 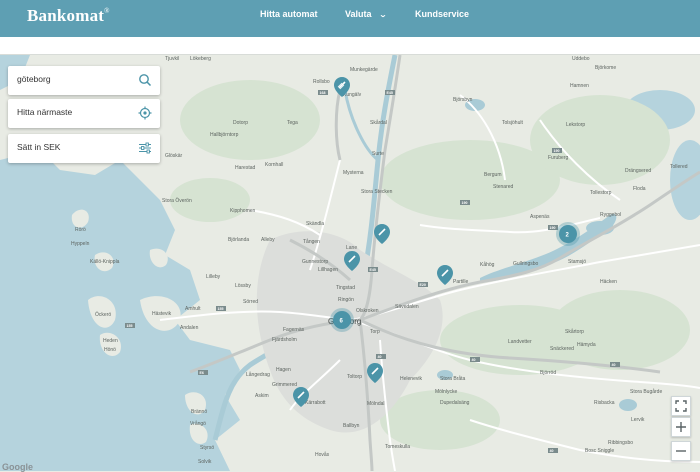 I want to click on svg-text: E20, so click(x=423, y=285).